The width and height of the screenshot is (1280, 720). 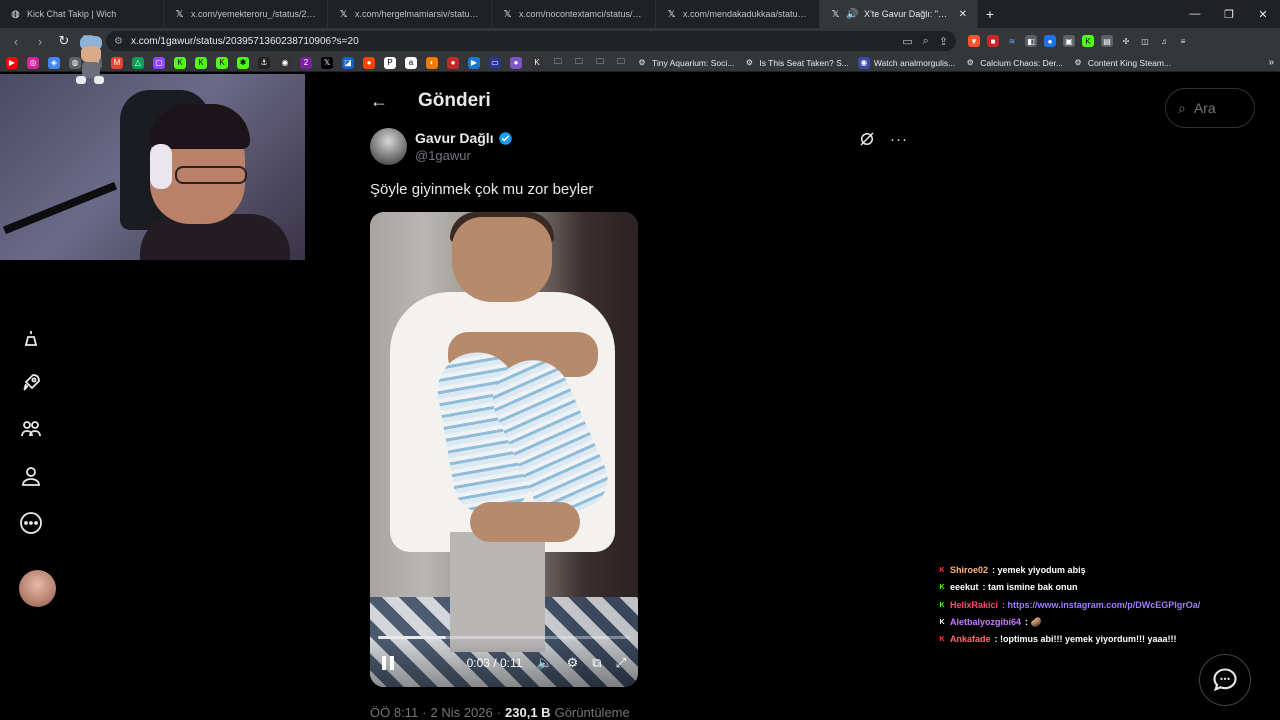 What do you see at coordinates (573, 663) in the screenshot?
I see `settings-icon: ⚙` at bounding box center [573, 663].